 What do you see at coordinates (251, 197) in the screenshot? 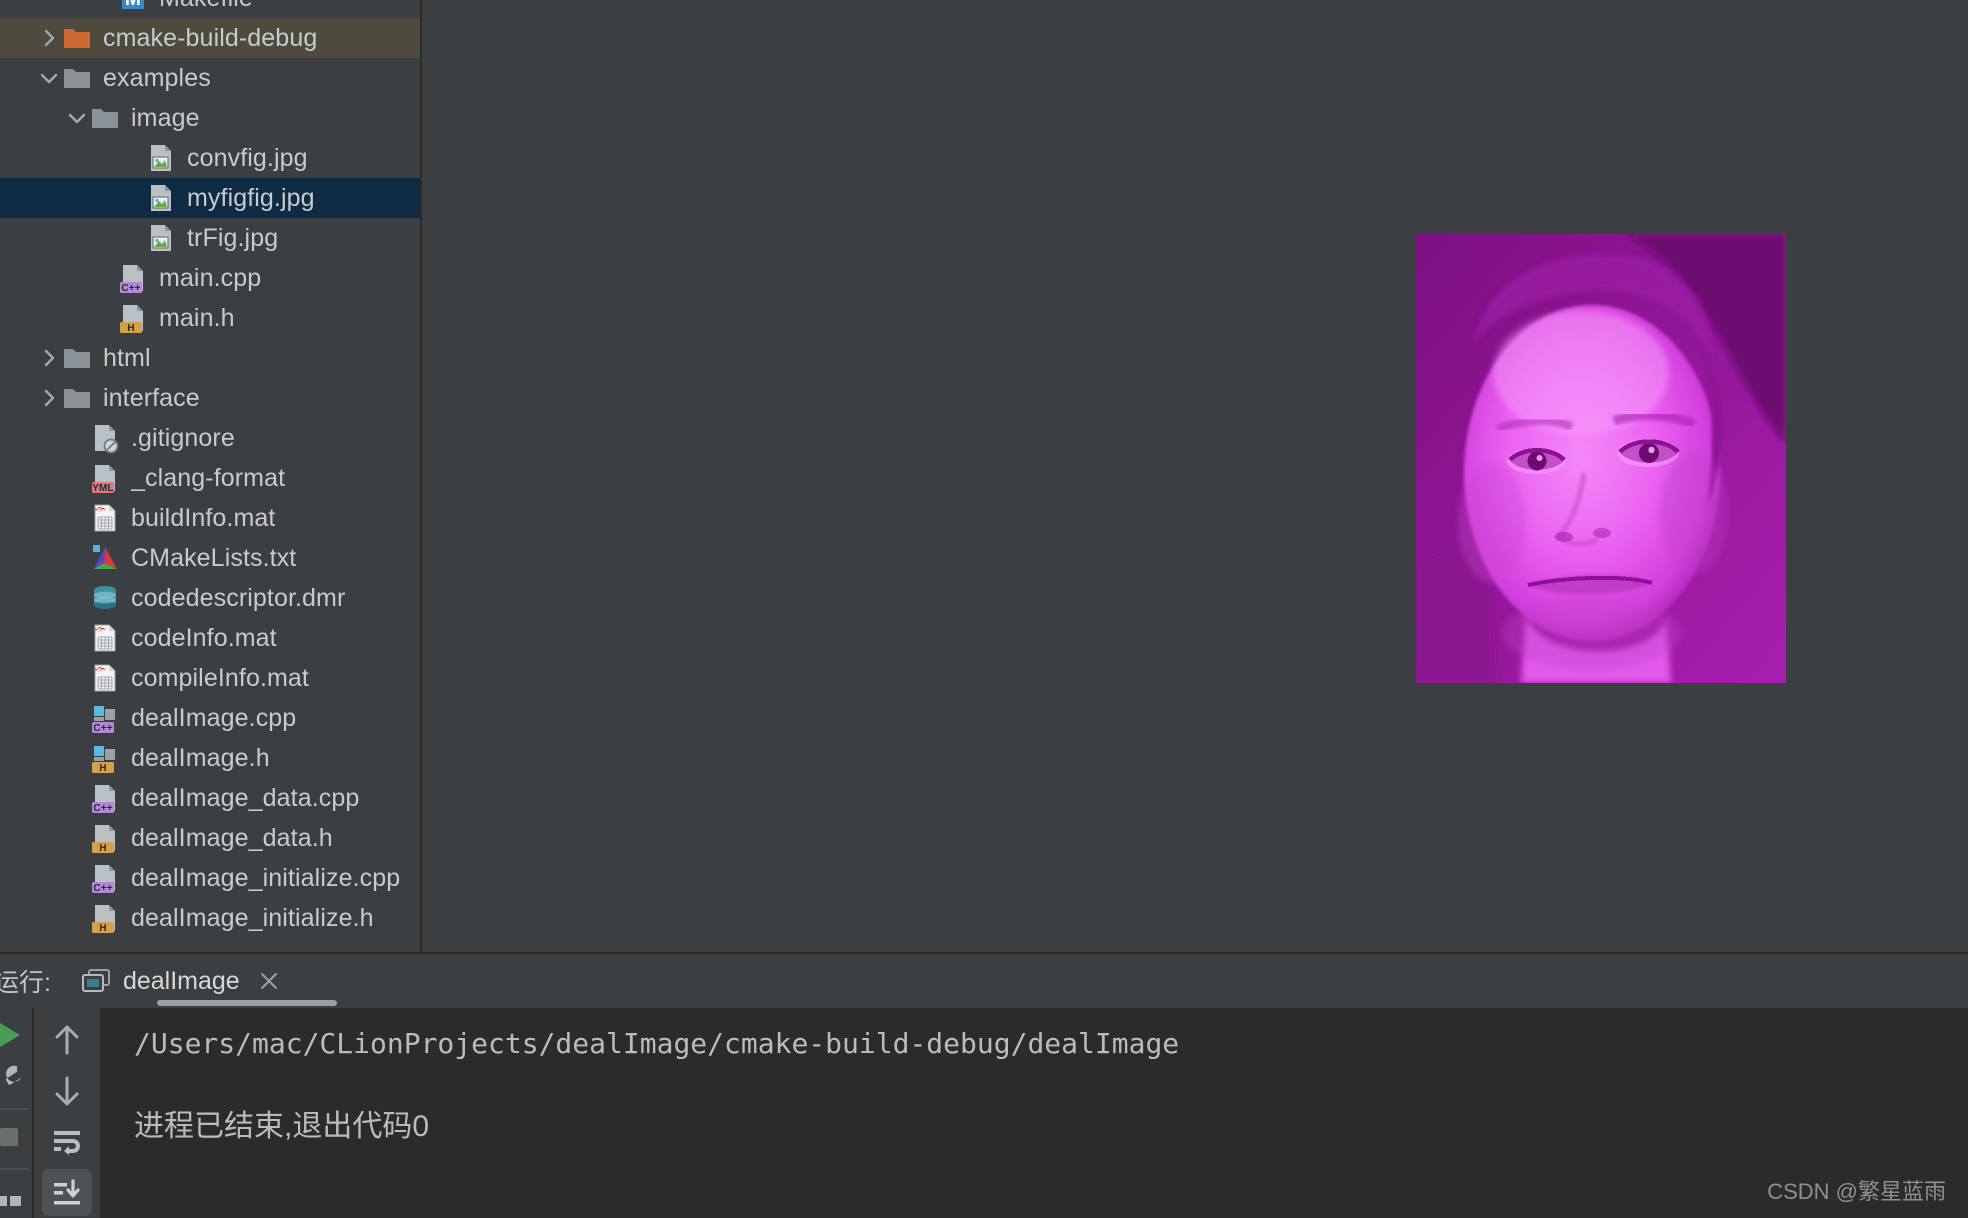
I see `tree-item-label: myfigfig.jpg` at bounding box center [251, 197].